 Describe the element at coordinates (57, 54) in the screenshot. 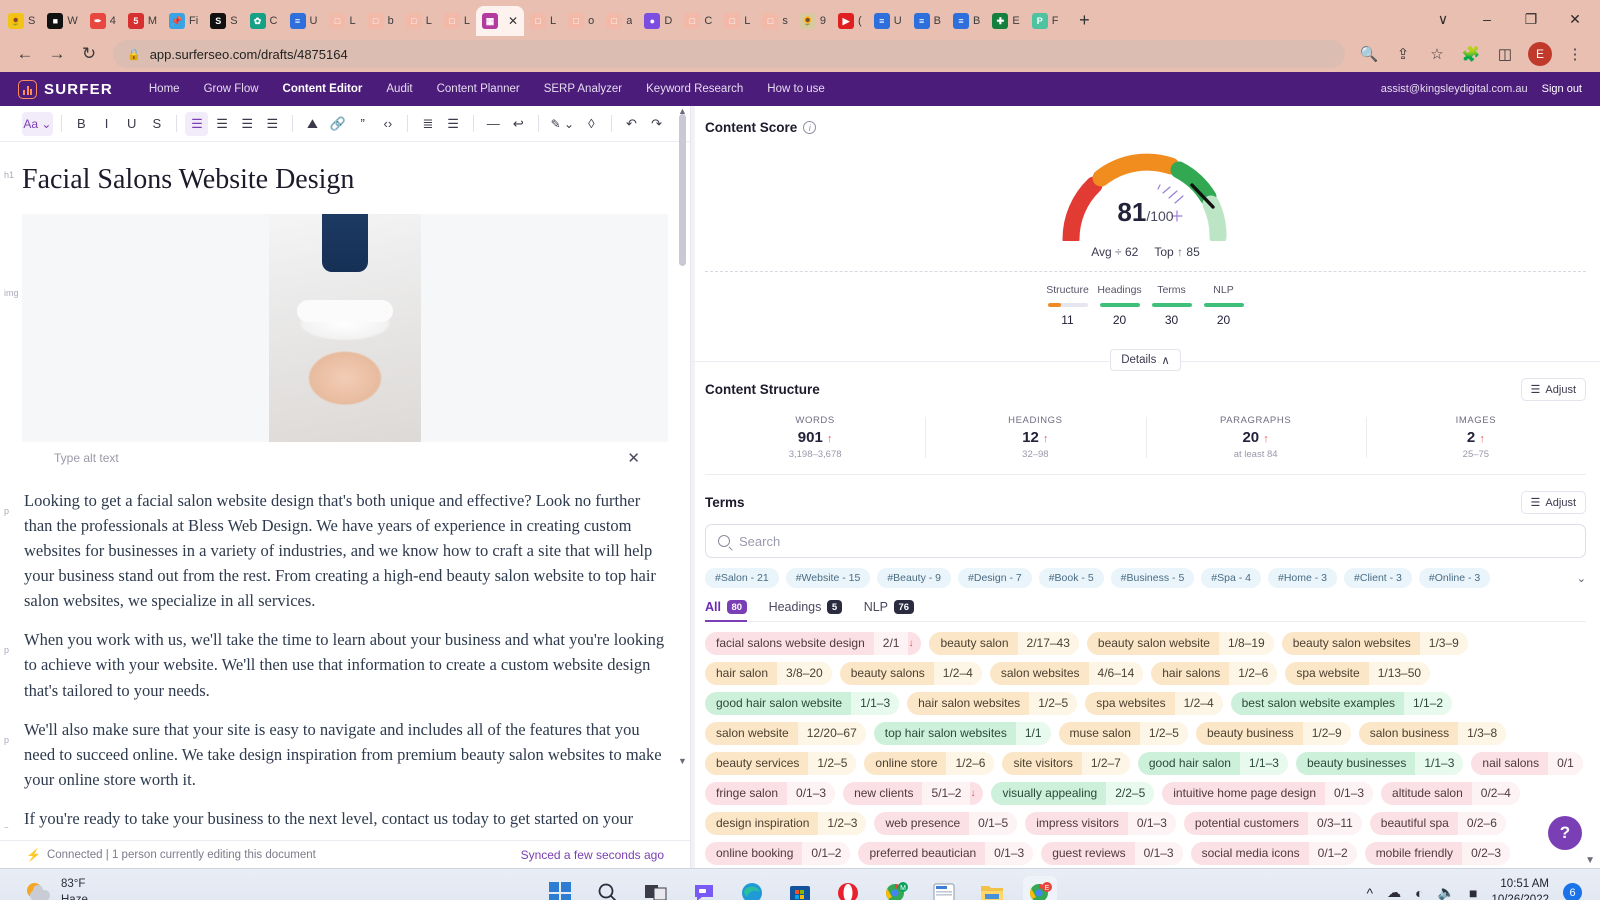

I see `forward-arrow-icon: →` at that location.